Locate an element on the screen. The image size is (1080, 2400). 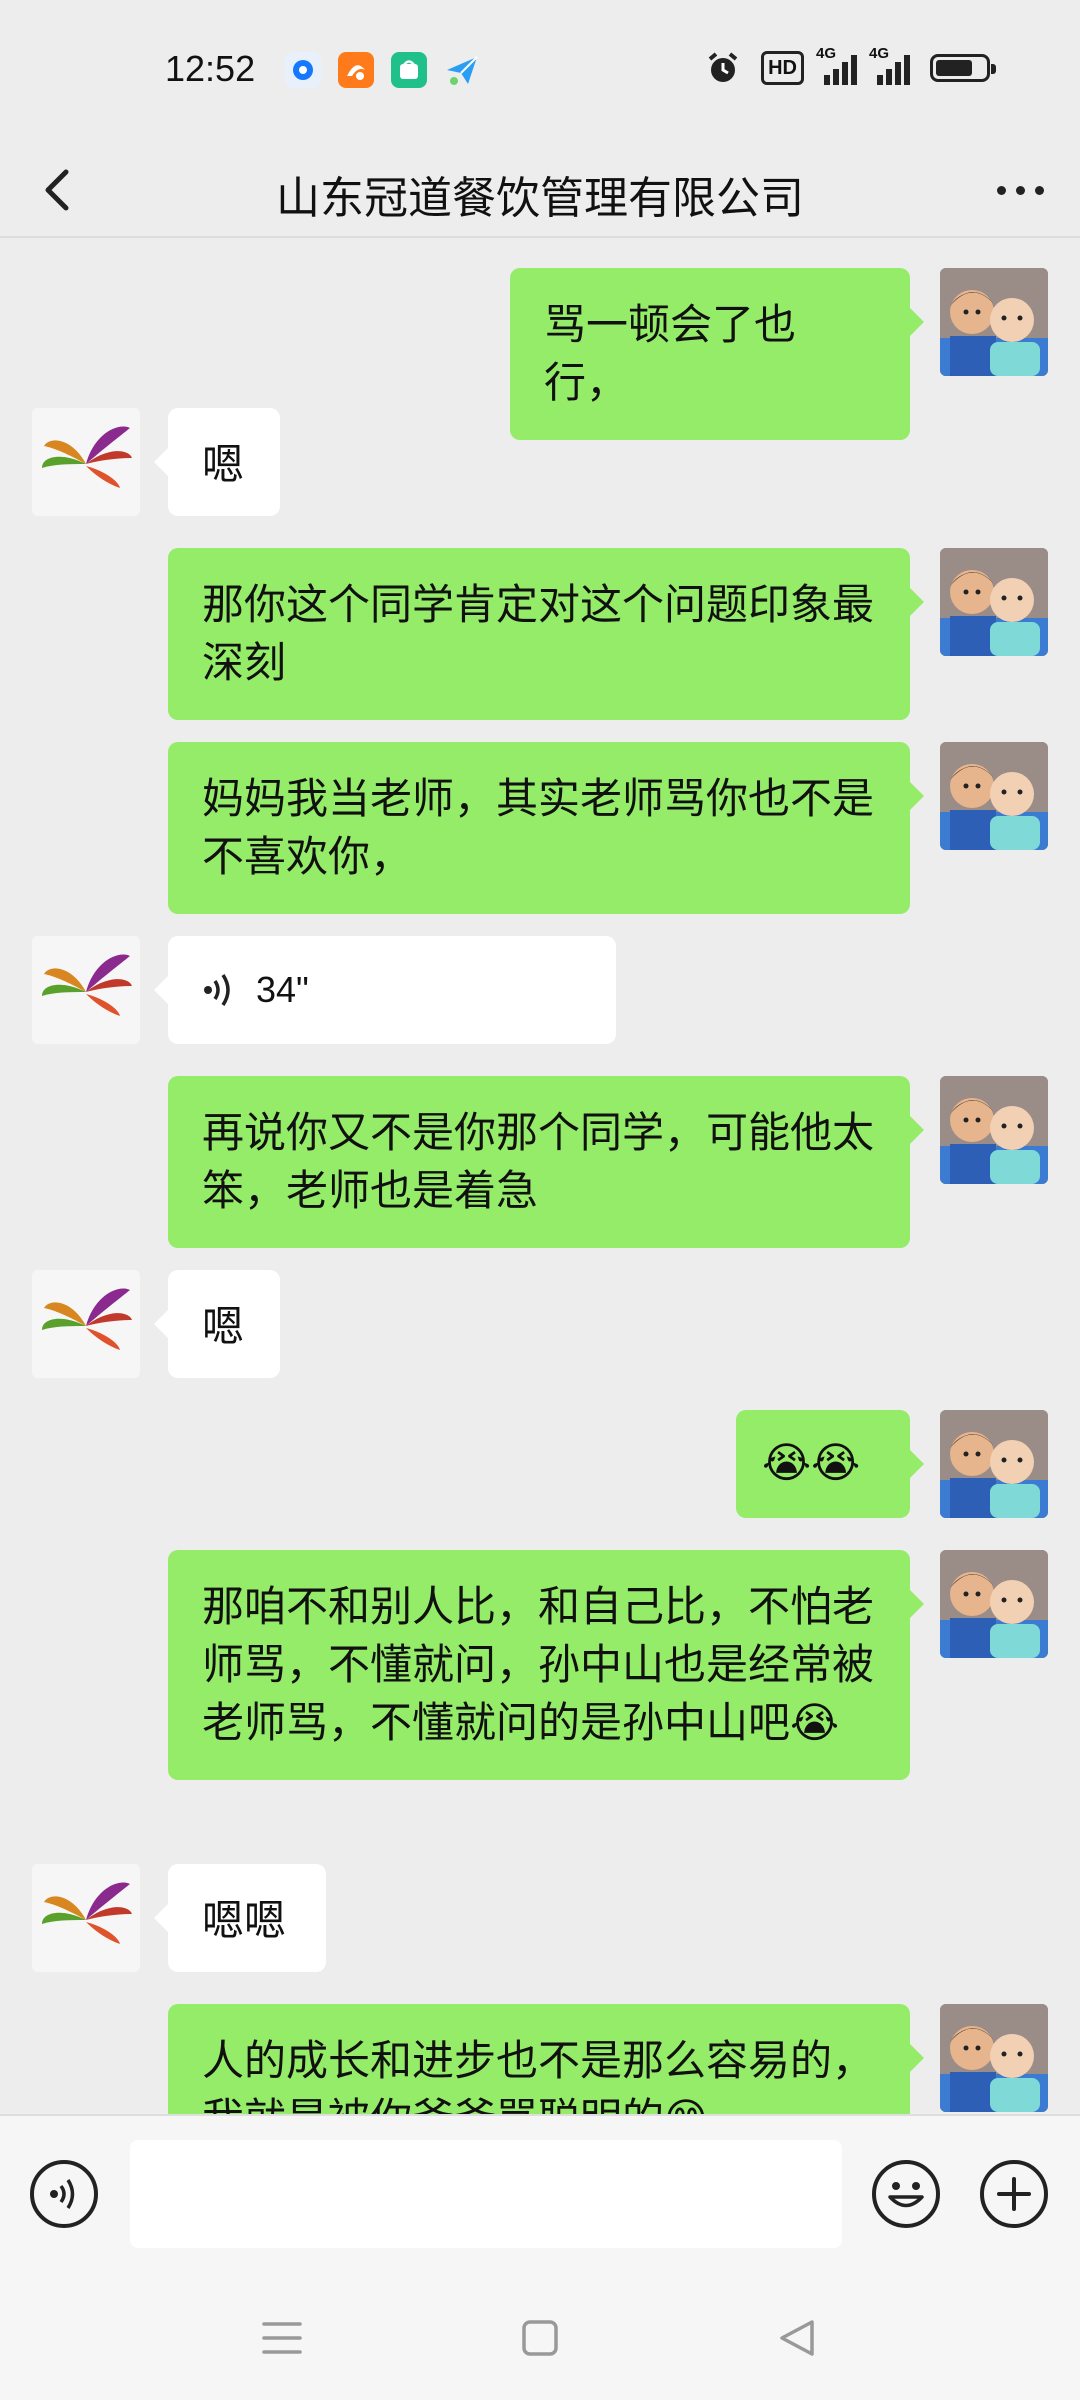
message-bubble-outgoing: 妈妈我当老师，其实老师骂你也不是不喜欢你， is located at coordinates (546, 828).